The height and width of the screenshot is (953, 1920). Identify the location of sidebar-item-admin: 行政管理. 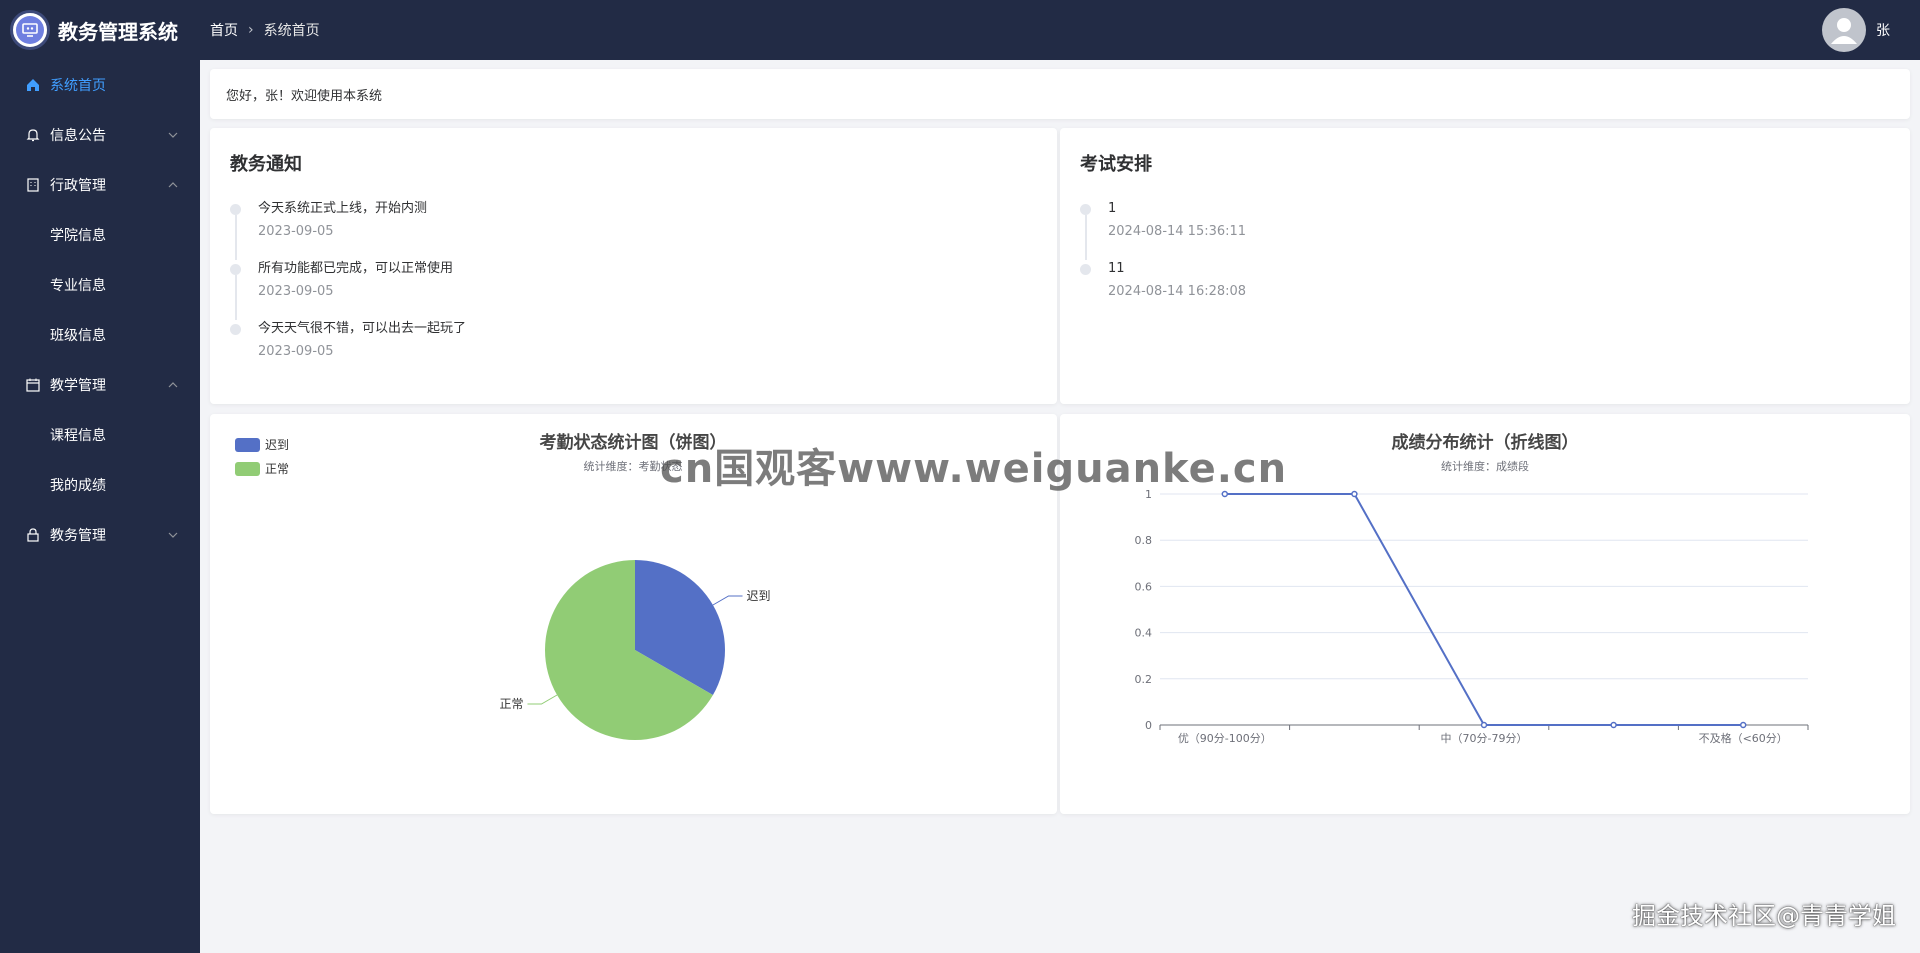
(100, 185).